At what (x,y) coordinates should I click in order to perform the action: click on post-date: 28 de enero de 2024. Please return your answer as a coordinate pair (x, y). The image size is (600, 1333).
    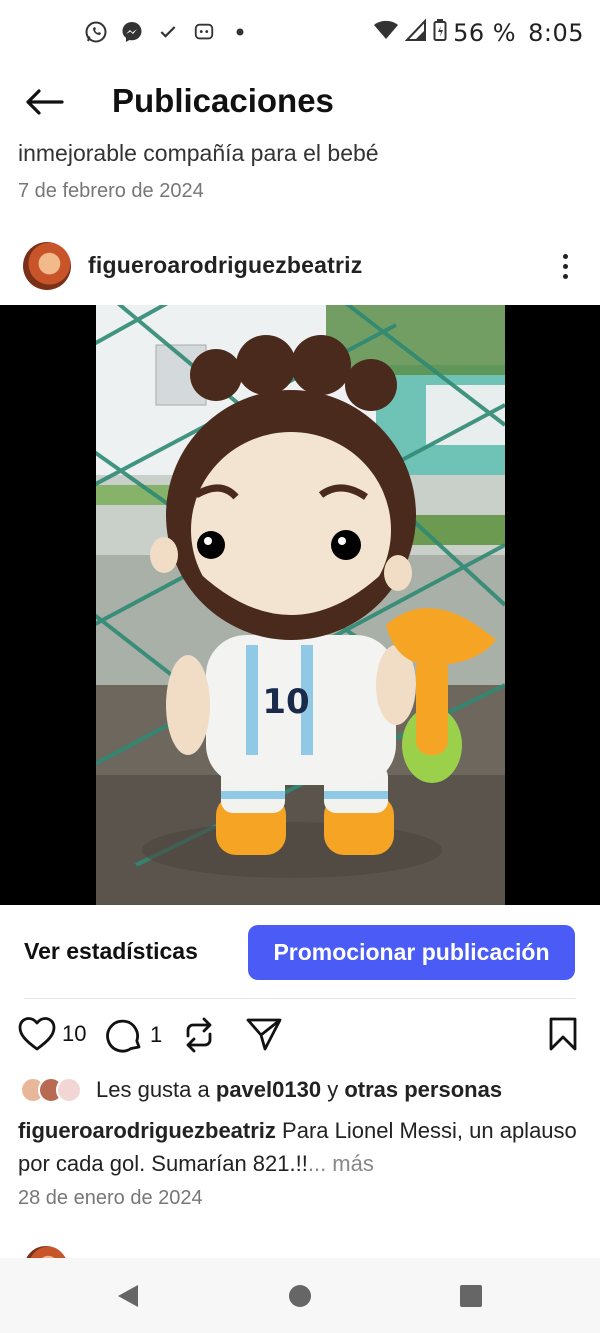
    Looking at the image, I should click on (110, 1198).